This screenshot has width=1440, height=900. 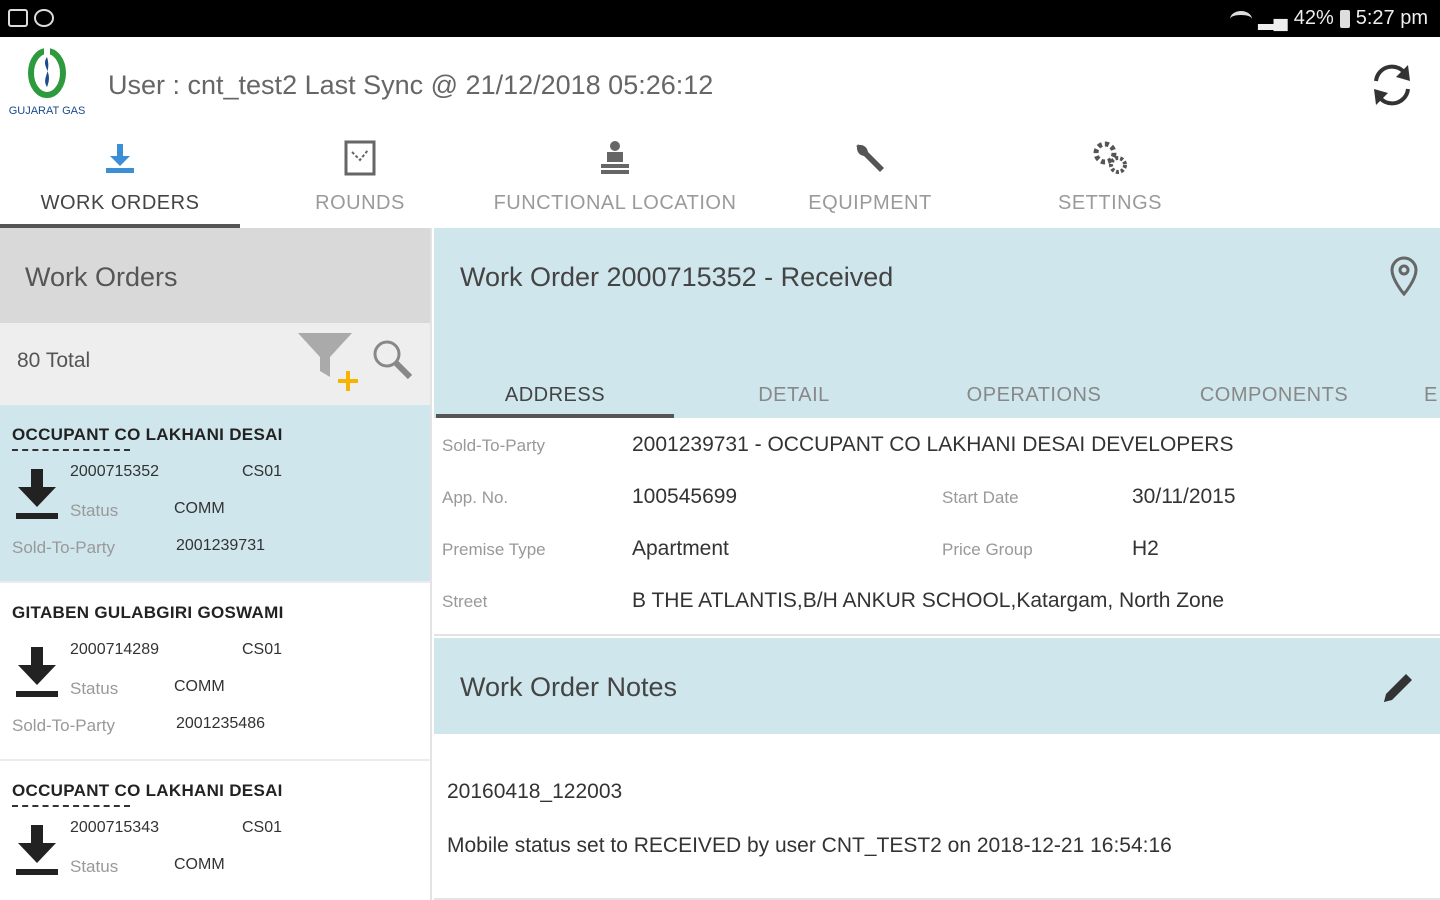 What do you see at coordinates (1273, 19) in the screenshot?
I see `signal-icon: ▂▄` at bounding box center [1273, 19].